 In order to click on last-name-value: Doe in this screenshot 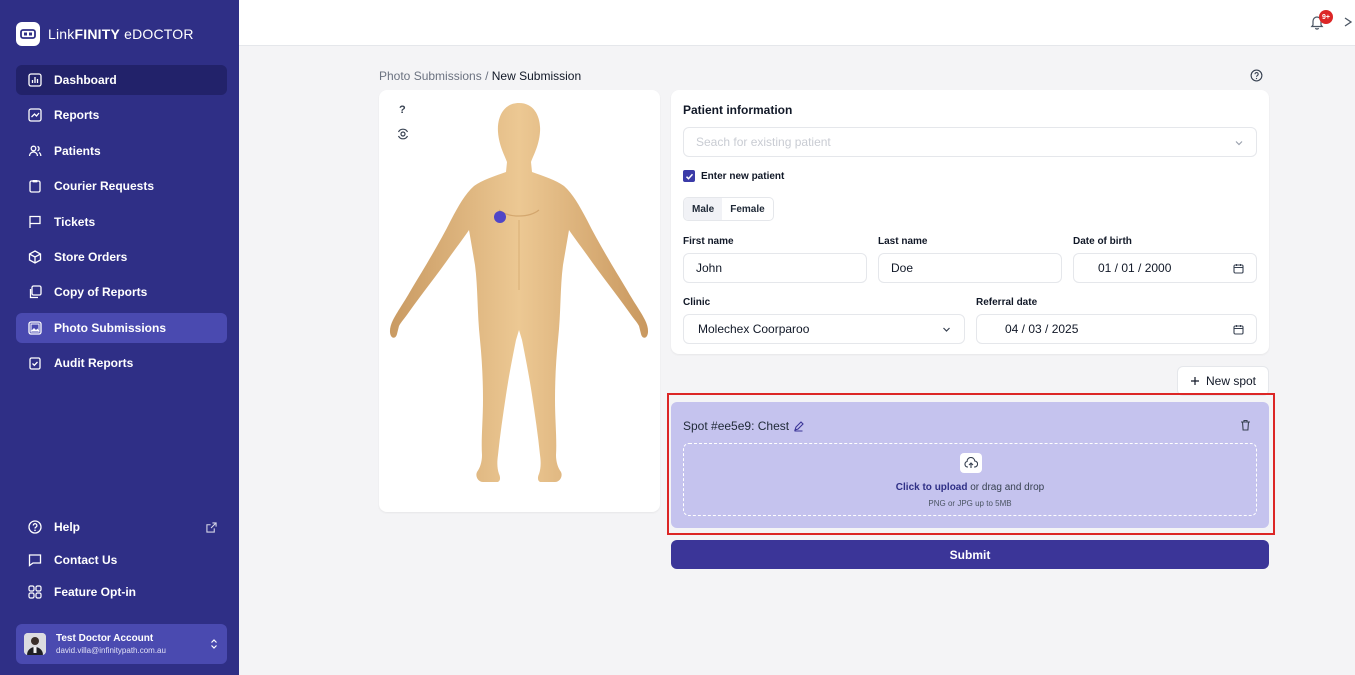, I will do `click(902, 268)`.